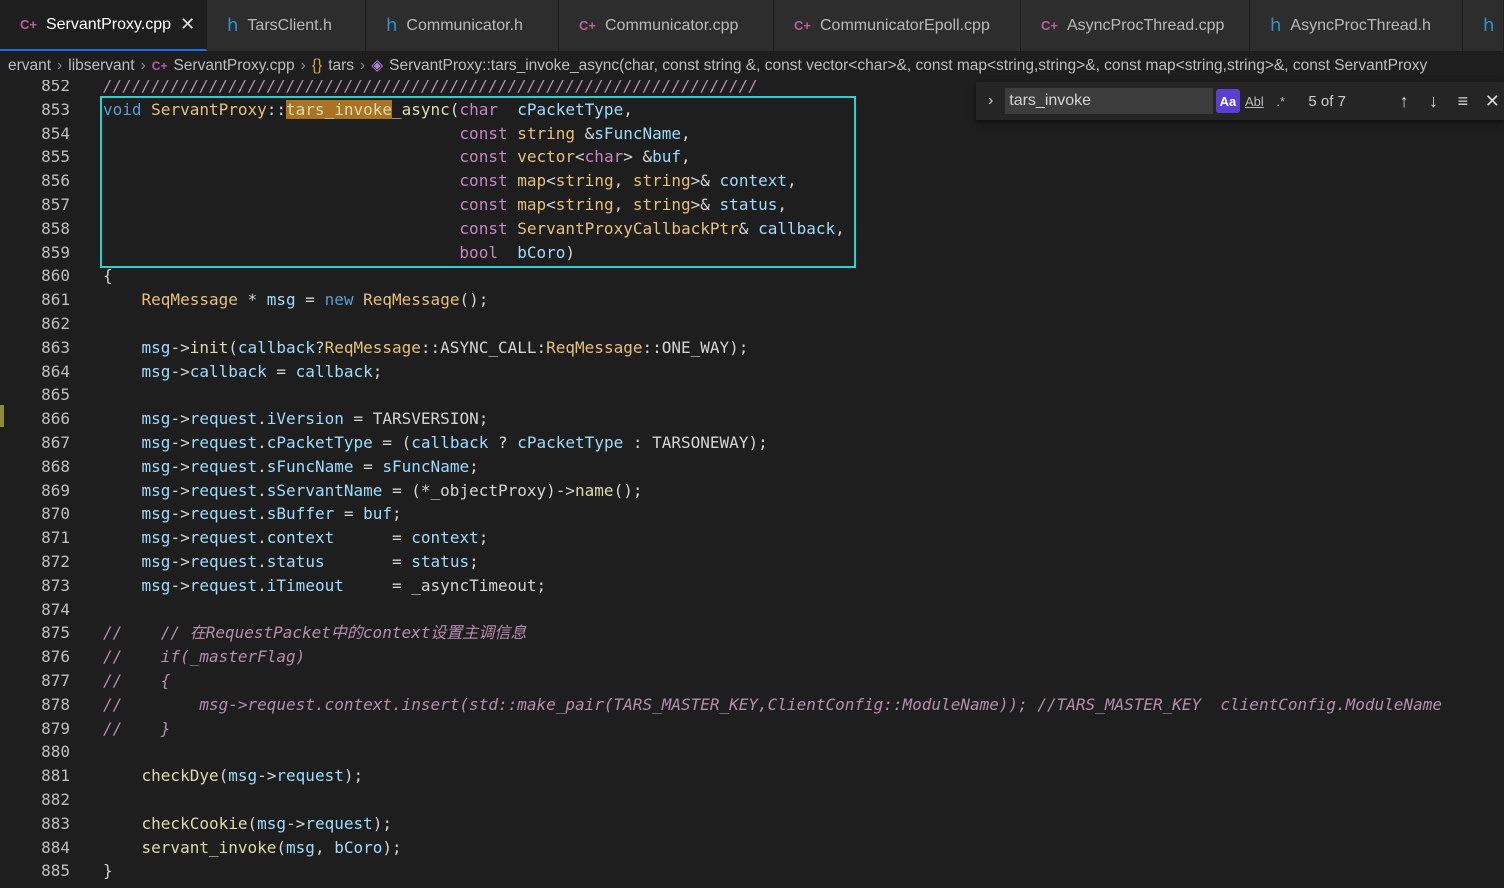 This screenshot has width=1504, height=888. Describe the element at coordinates (752, 776) in the screenshot. I see `code-line: 881 checkDye(msg->request);` at that location.